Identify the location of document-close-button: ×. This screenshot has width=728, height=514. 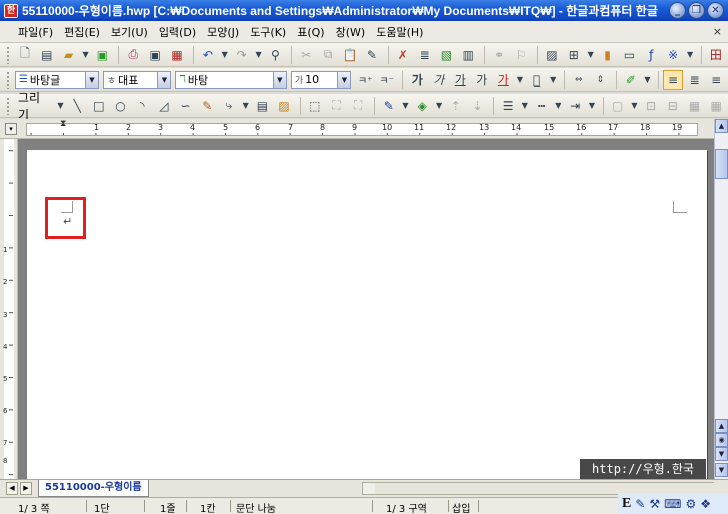
(717, 31).